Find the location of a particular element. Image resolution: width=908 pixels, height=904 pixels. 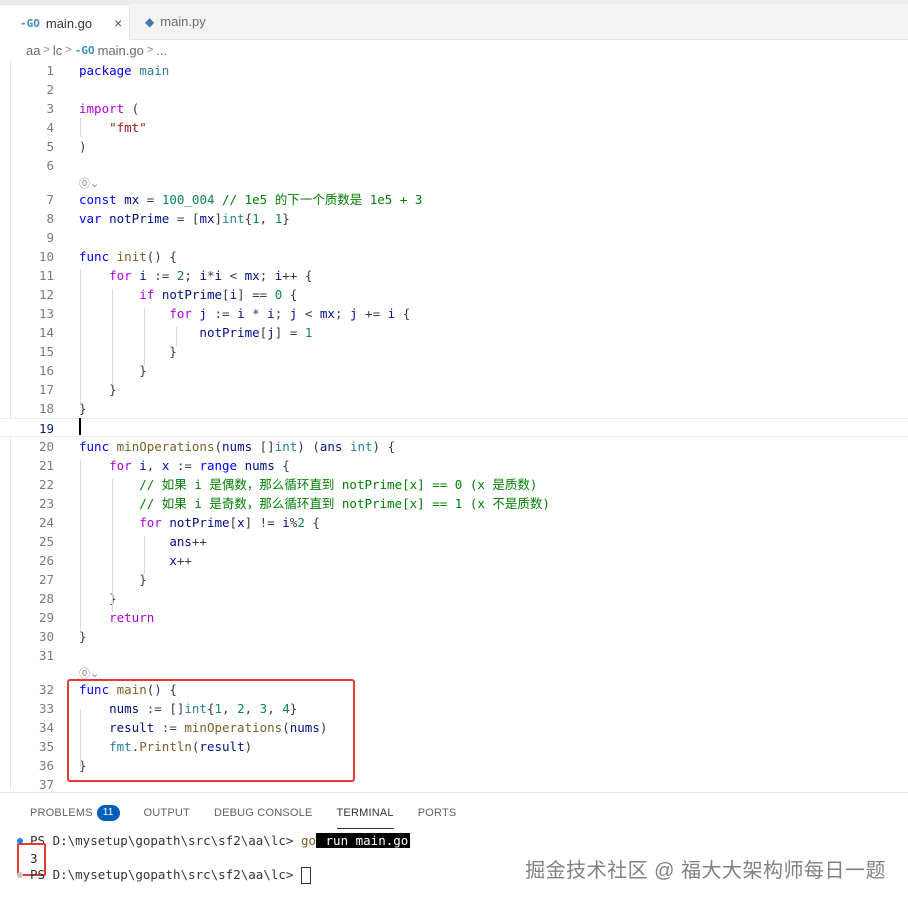

code-line: 17 } is located at coordinates (454, 389).